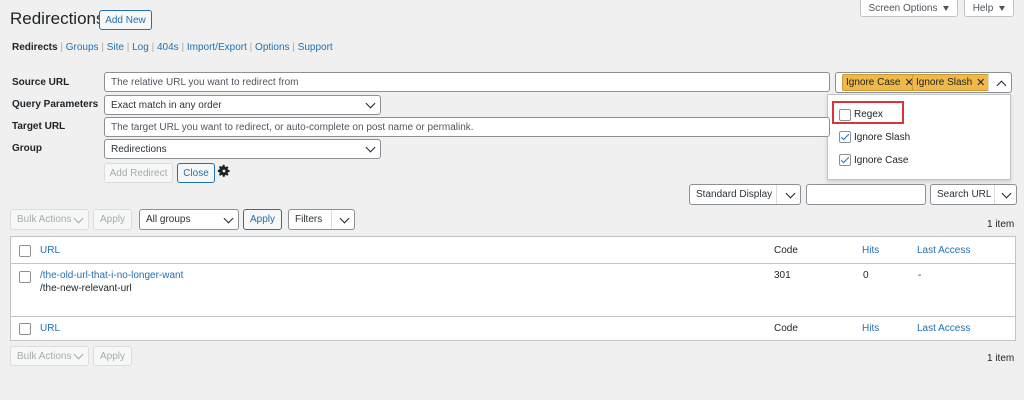 This screenshot has width=1024, height=400. Describe the element at coordinates (734, 194) in the screenshot. I see `display-select-value: Standard Display` at that location.